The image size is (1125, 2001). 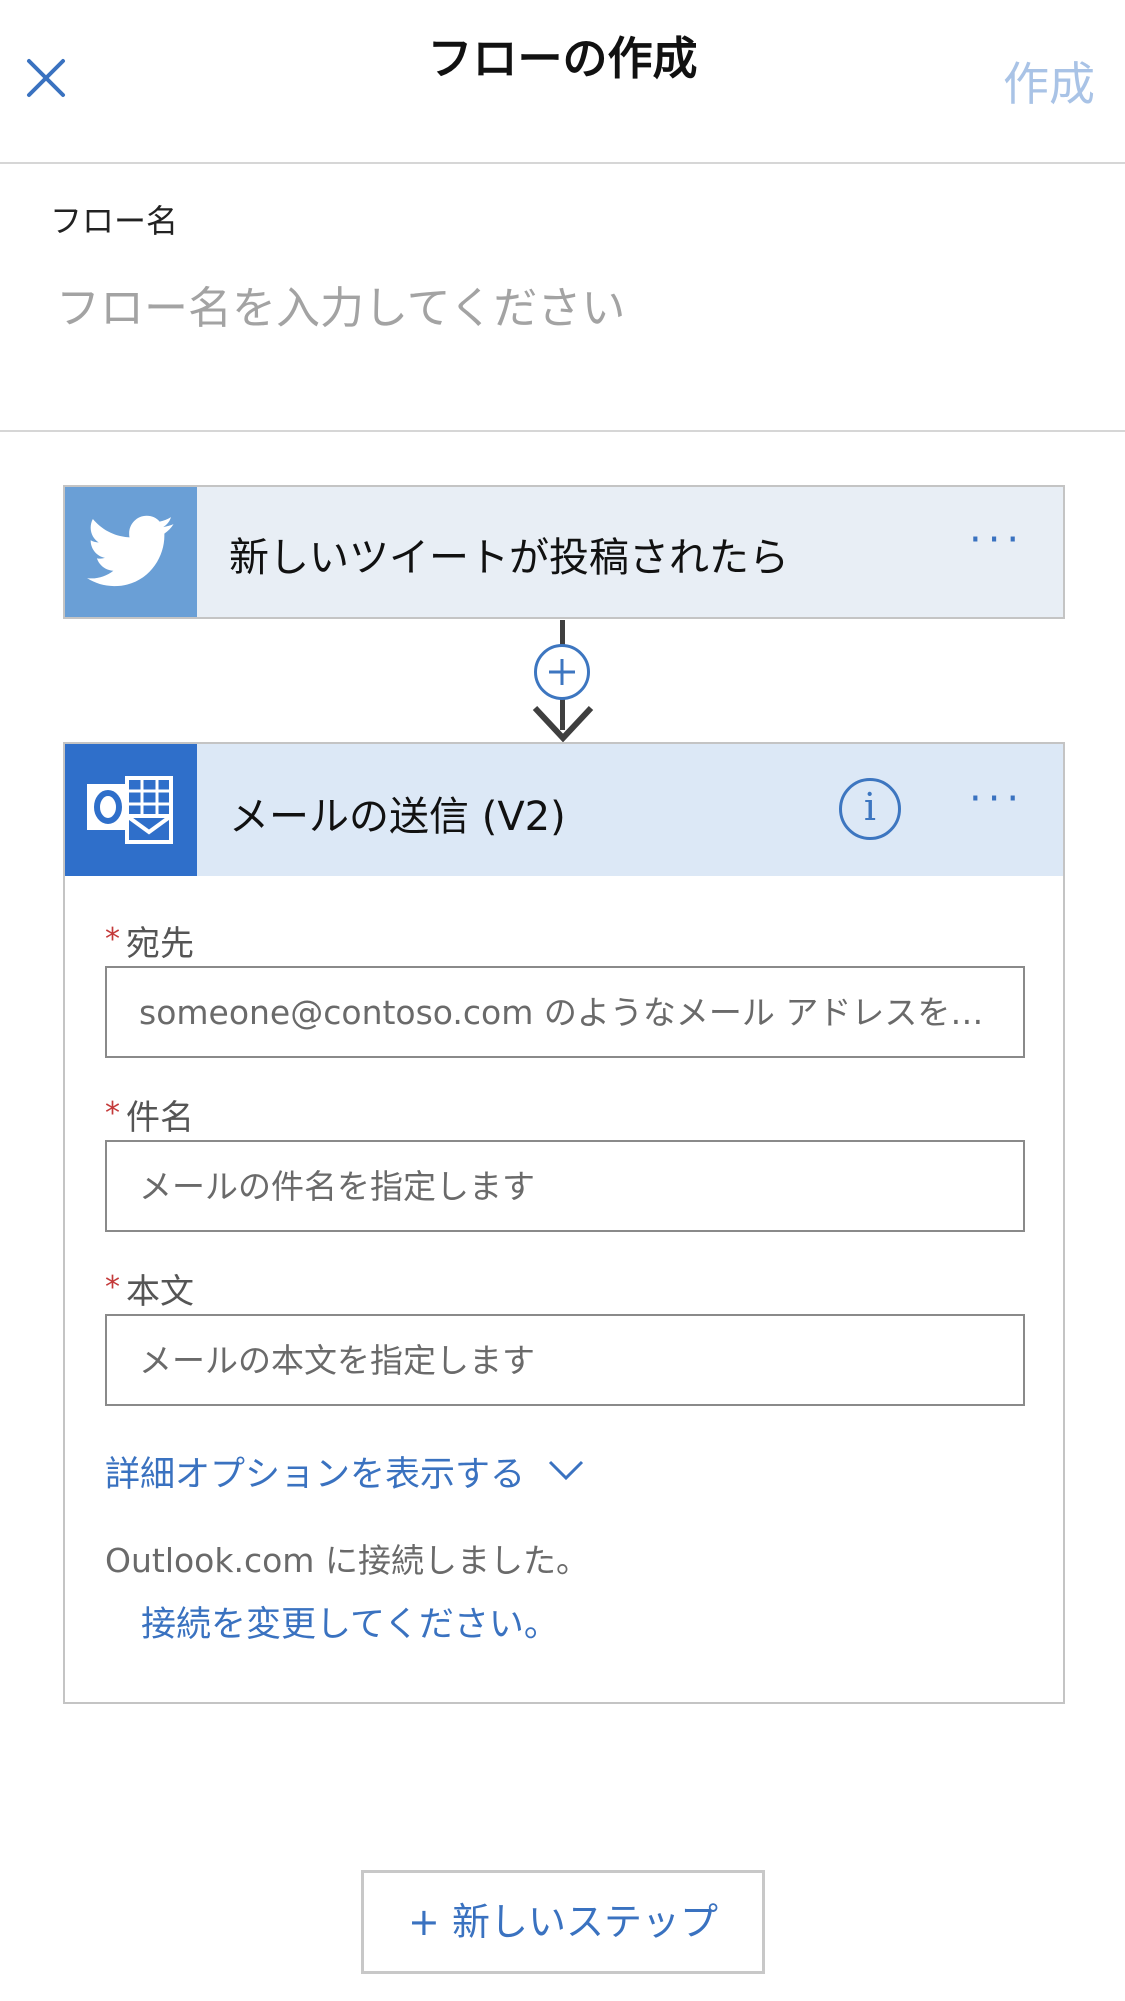 I want to click on connection-status-text: Outlook.com に接続しました。, so click(x=347, y=1560).